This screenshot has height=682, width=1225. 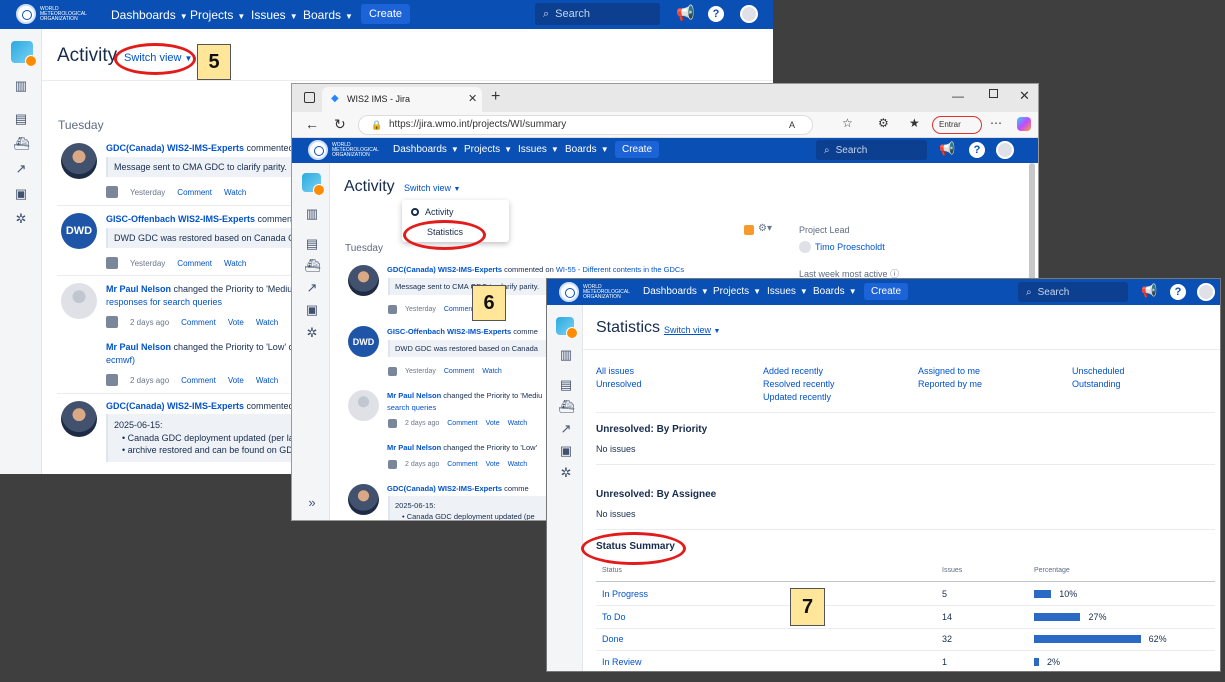 What do you see at coordinates (120, 360) in the screenshot?
I see `issue-link: ecmwf)` at bounding box center [120, 360].